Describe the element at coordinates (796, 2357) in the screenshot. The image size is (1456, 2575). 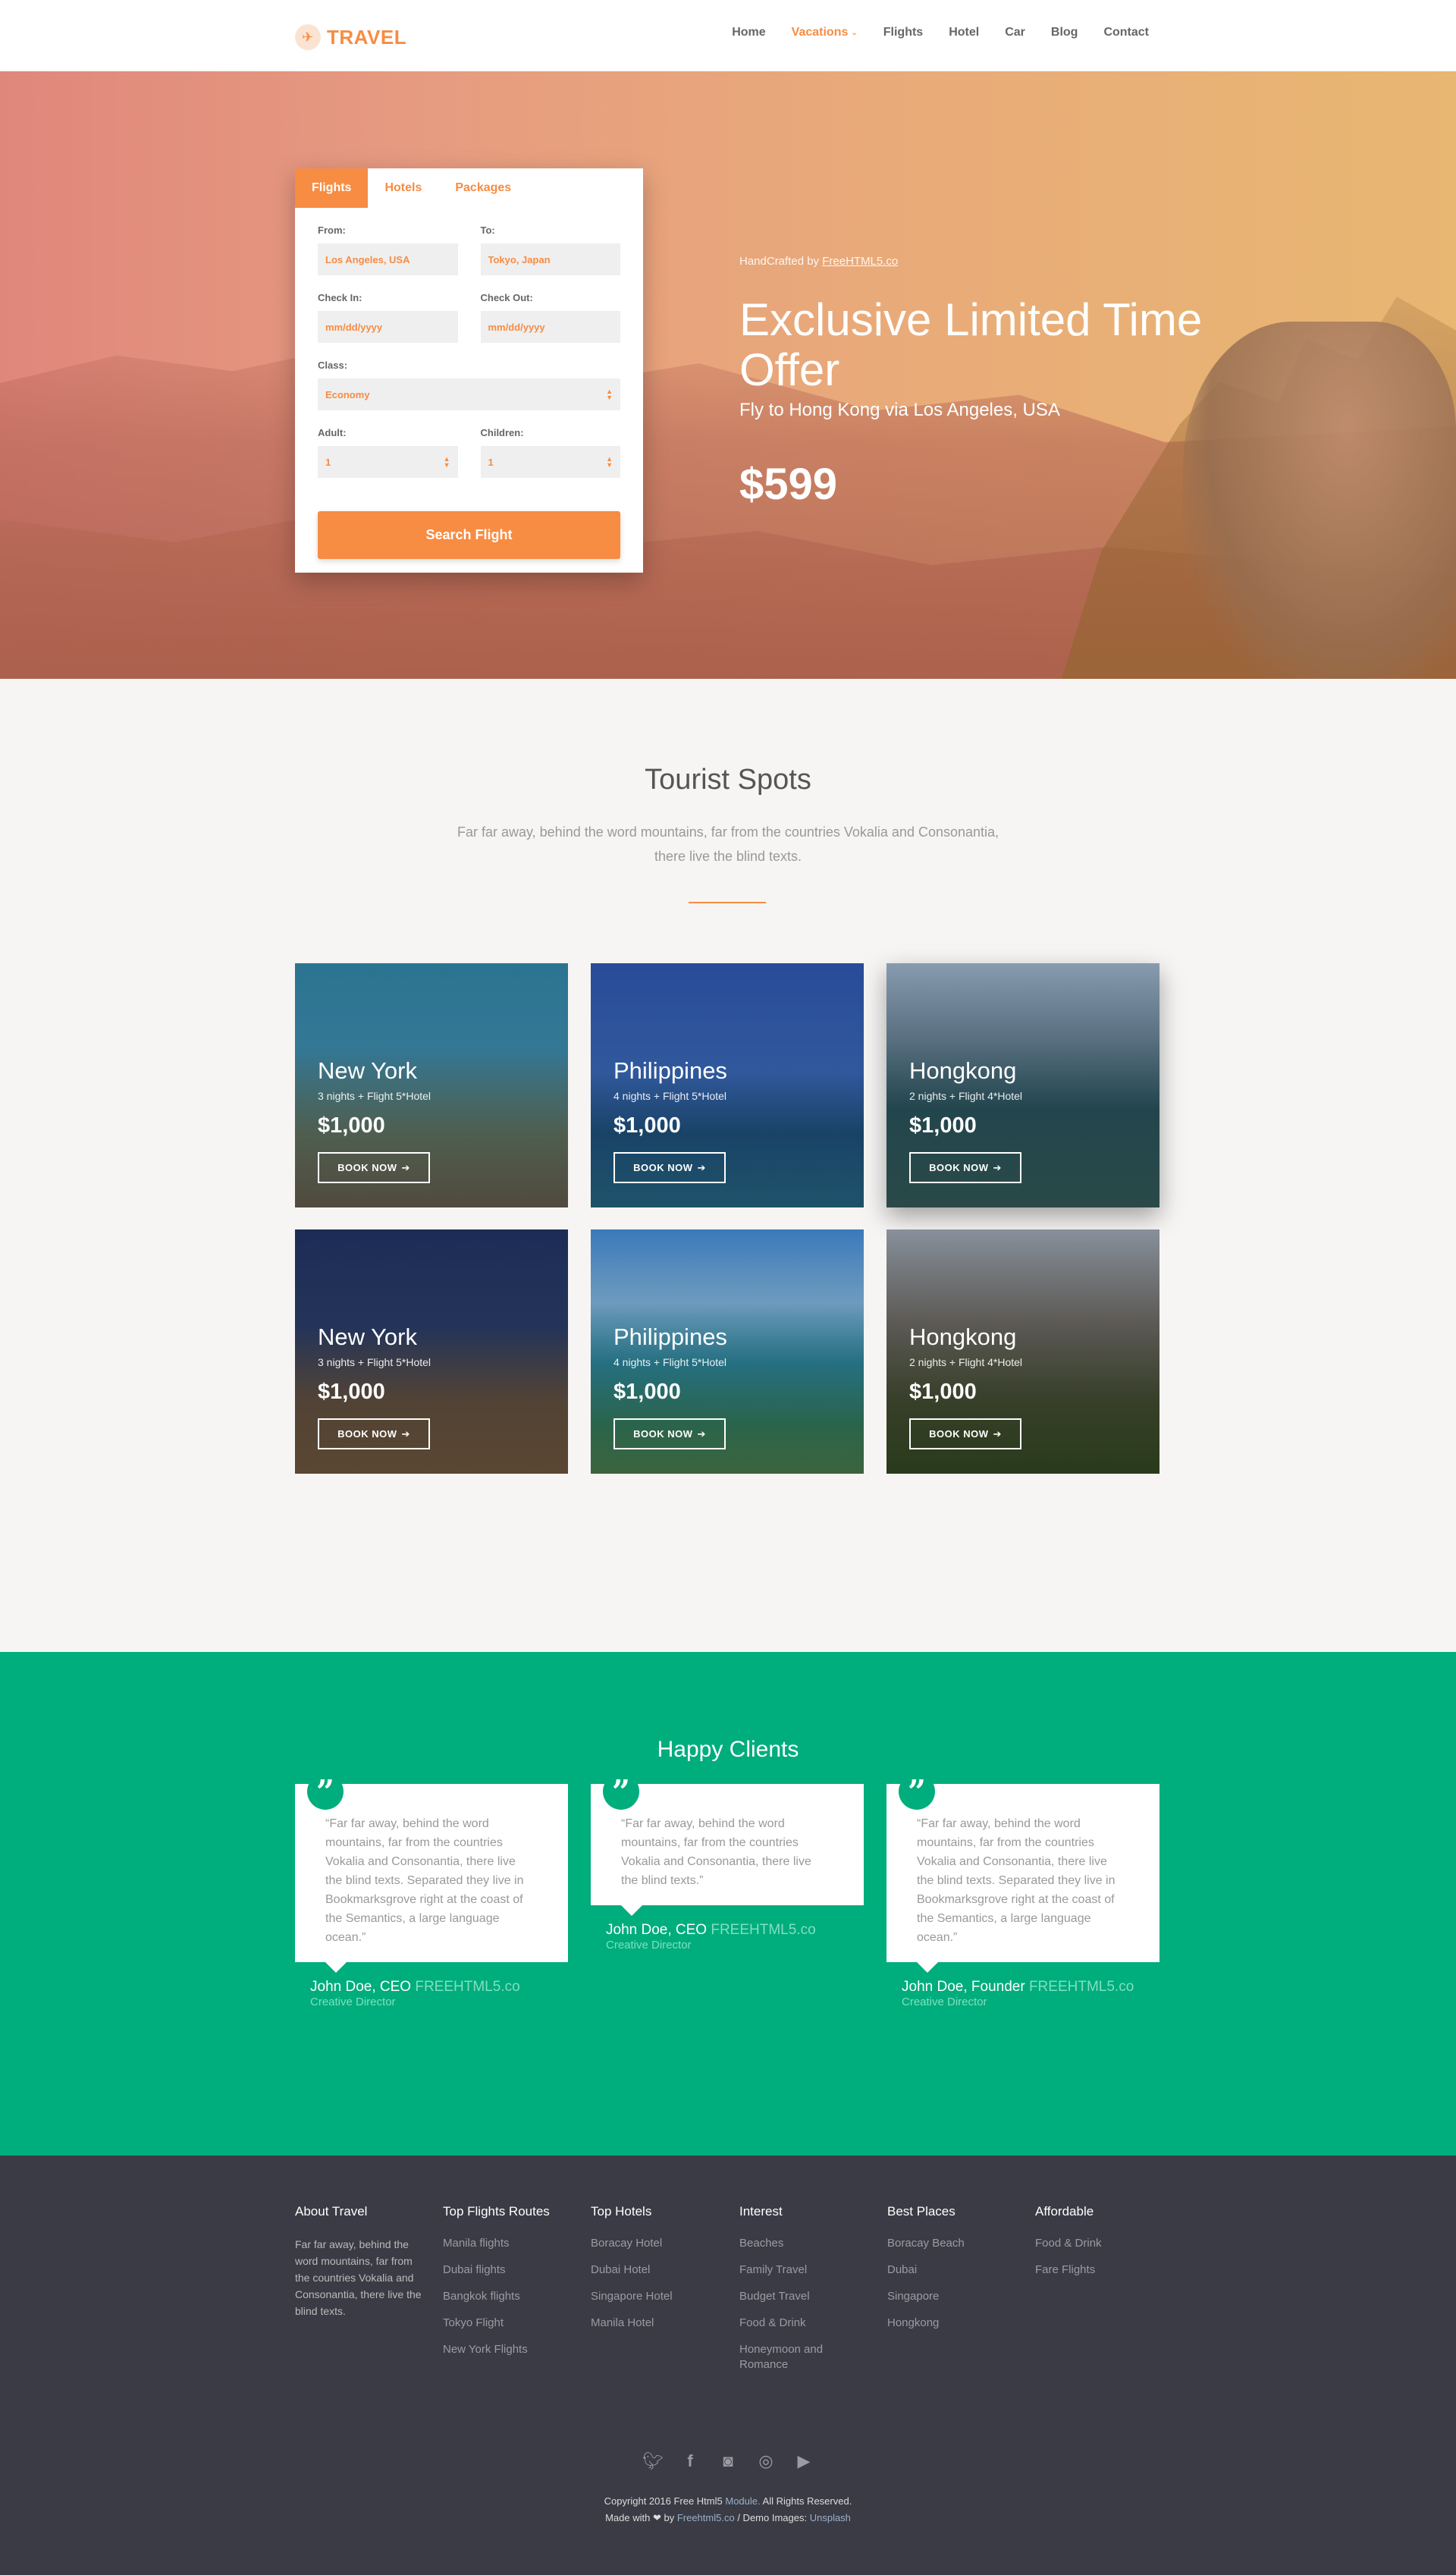
I see `footer-link: Honeymoon and Romance` at that location.